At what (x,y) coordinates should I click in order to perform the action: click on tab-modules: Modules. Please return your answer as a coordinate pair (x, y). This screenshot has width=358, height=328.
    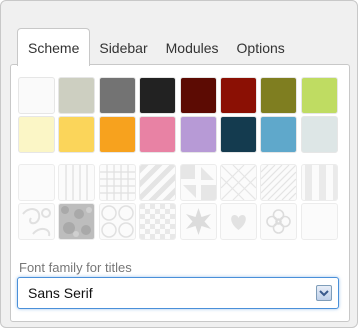
    Looking at the image, I should click on (192, 48).